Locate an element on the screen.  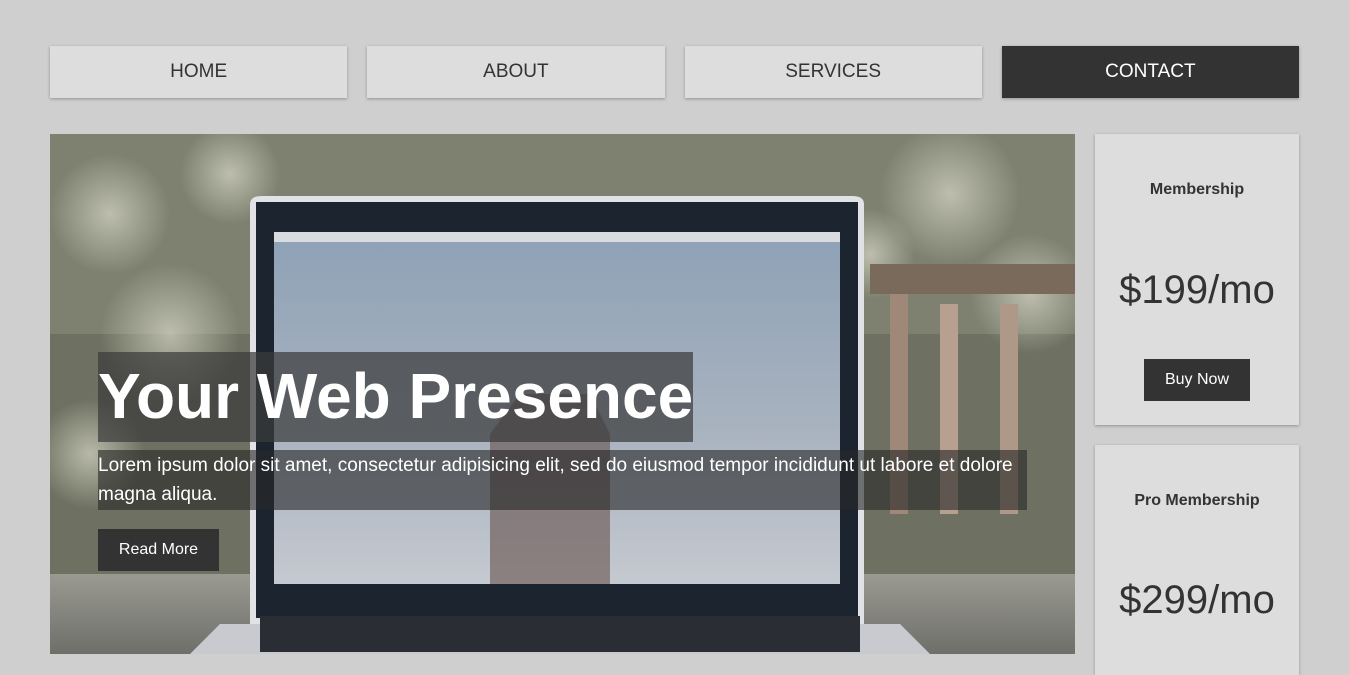
membership-card: Membership $199/mo Buy Now is located at coordinates (1197, 279).